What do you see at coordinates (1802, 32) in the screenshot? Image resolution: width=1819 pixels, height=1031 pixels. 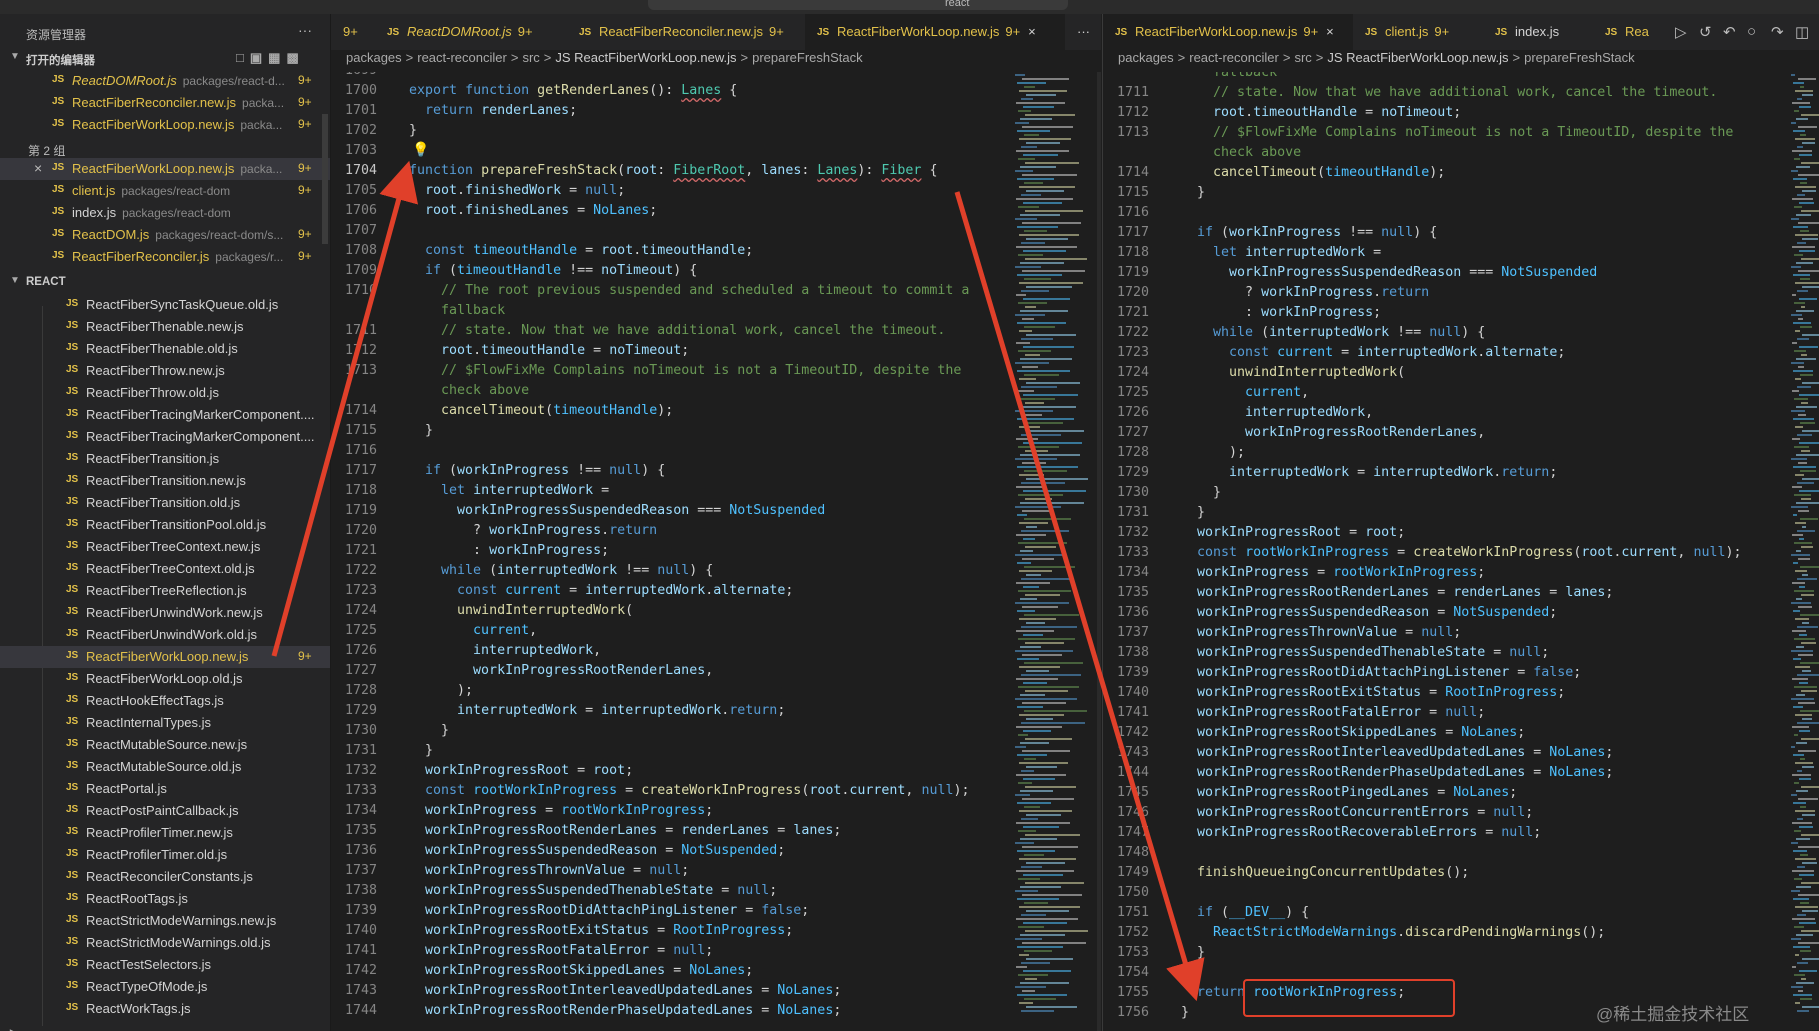 I see `split-editor-icon: ◫` at bounding box center [1802, 32].